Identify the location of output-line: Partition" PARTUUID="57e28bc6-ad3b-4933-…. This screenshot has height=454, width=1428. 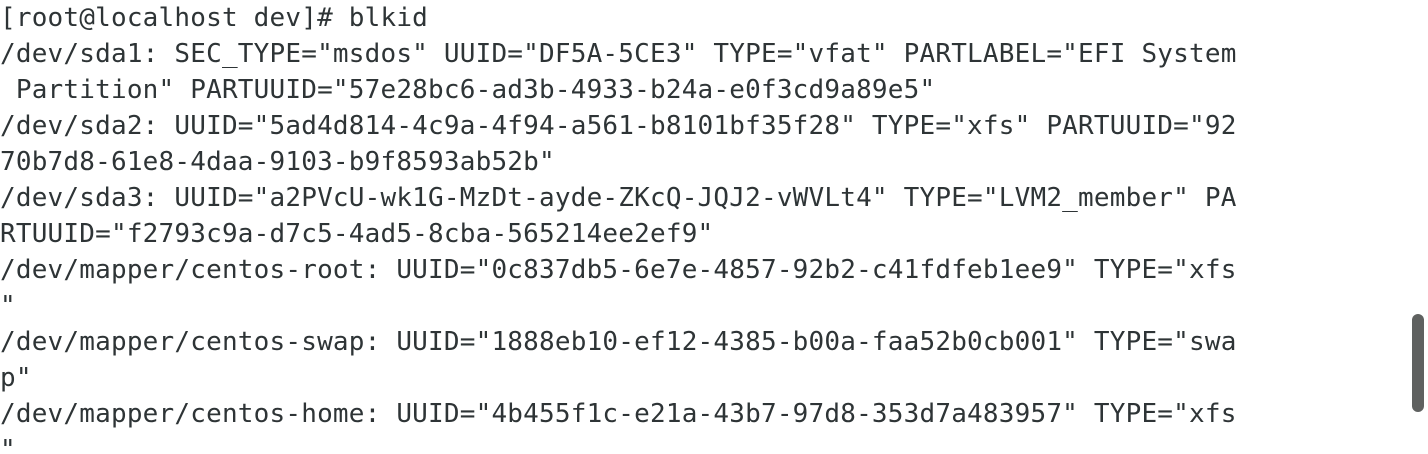
(468, 90).